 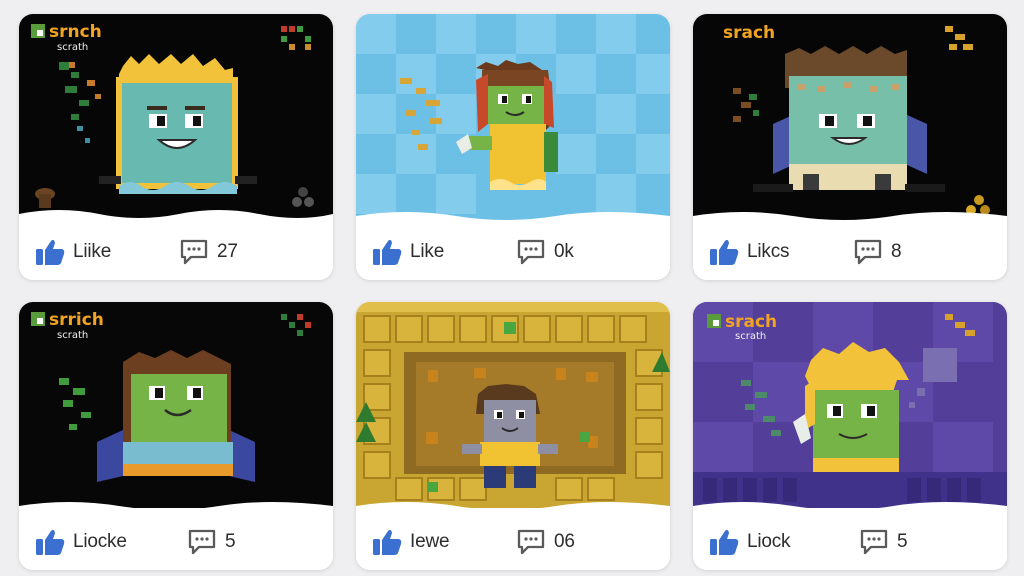 What do you see at coordinates (513, 250) in the screenshot?
I see `card-footer: Like 0k` at bounding box center [513, 250].